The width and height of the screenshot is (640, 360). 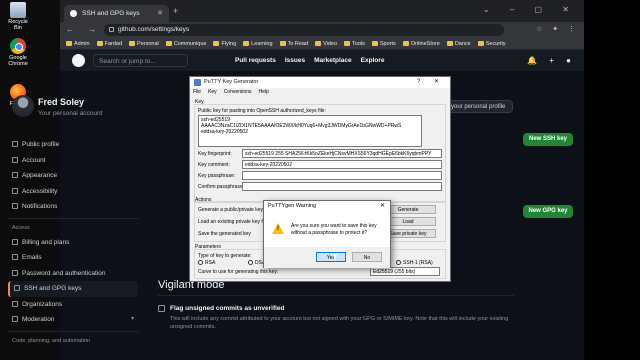 I want to click on chrome-icon, so click(x=18, y=46).